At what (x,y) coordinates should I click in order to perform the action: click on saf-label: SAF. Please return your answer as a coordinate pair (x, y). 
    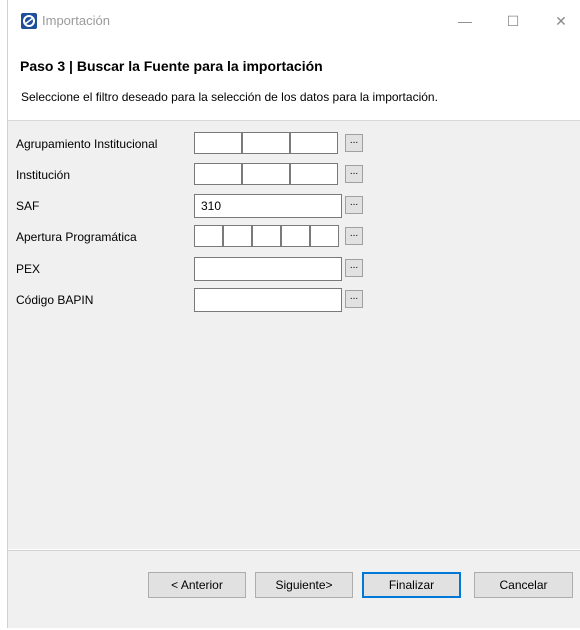
    Looking at the image, I should click on (28, 206).